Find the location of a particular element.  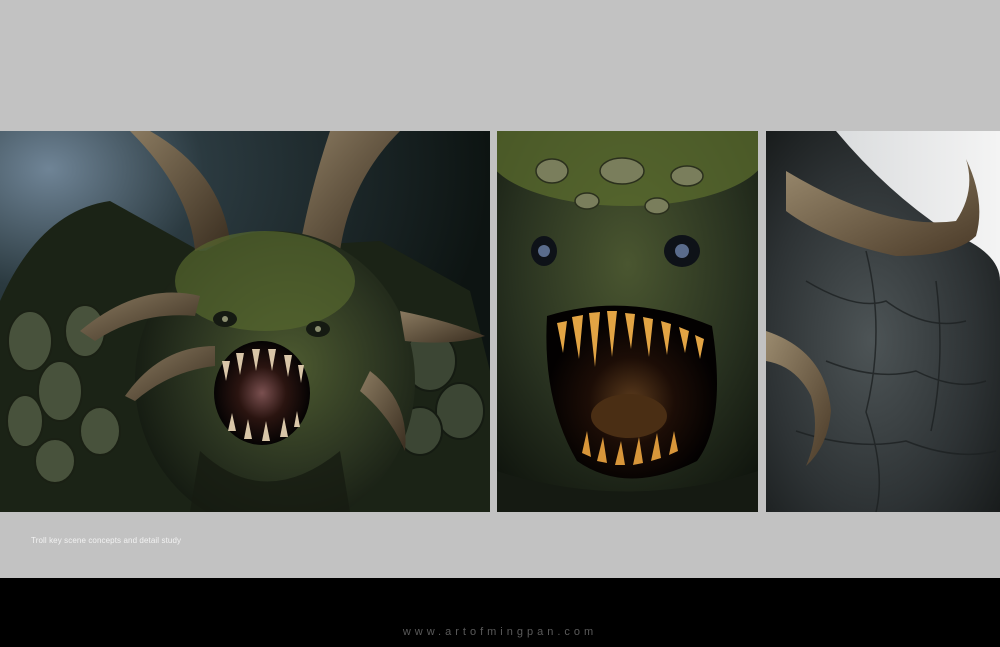

troll-horn-detail-image is located at coordinates (883, 321).